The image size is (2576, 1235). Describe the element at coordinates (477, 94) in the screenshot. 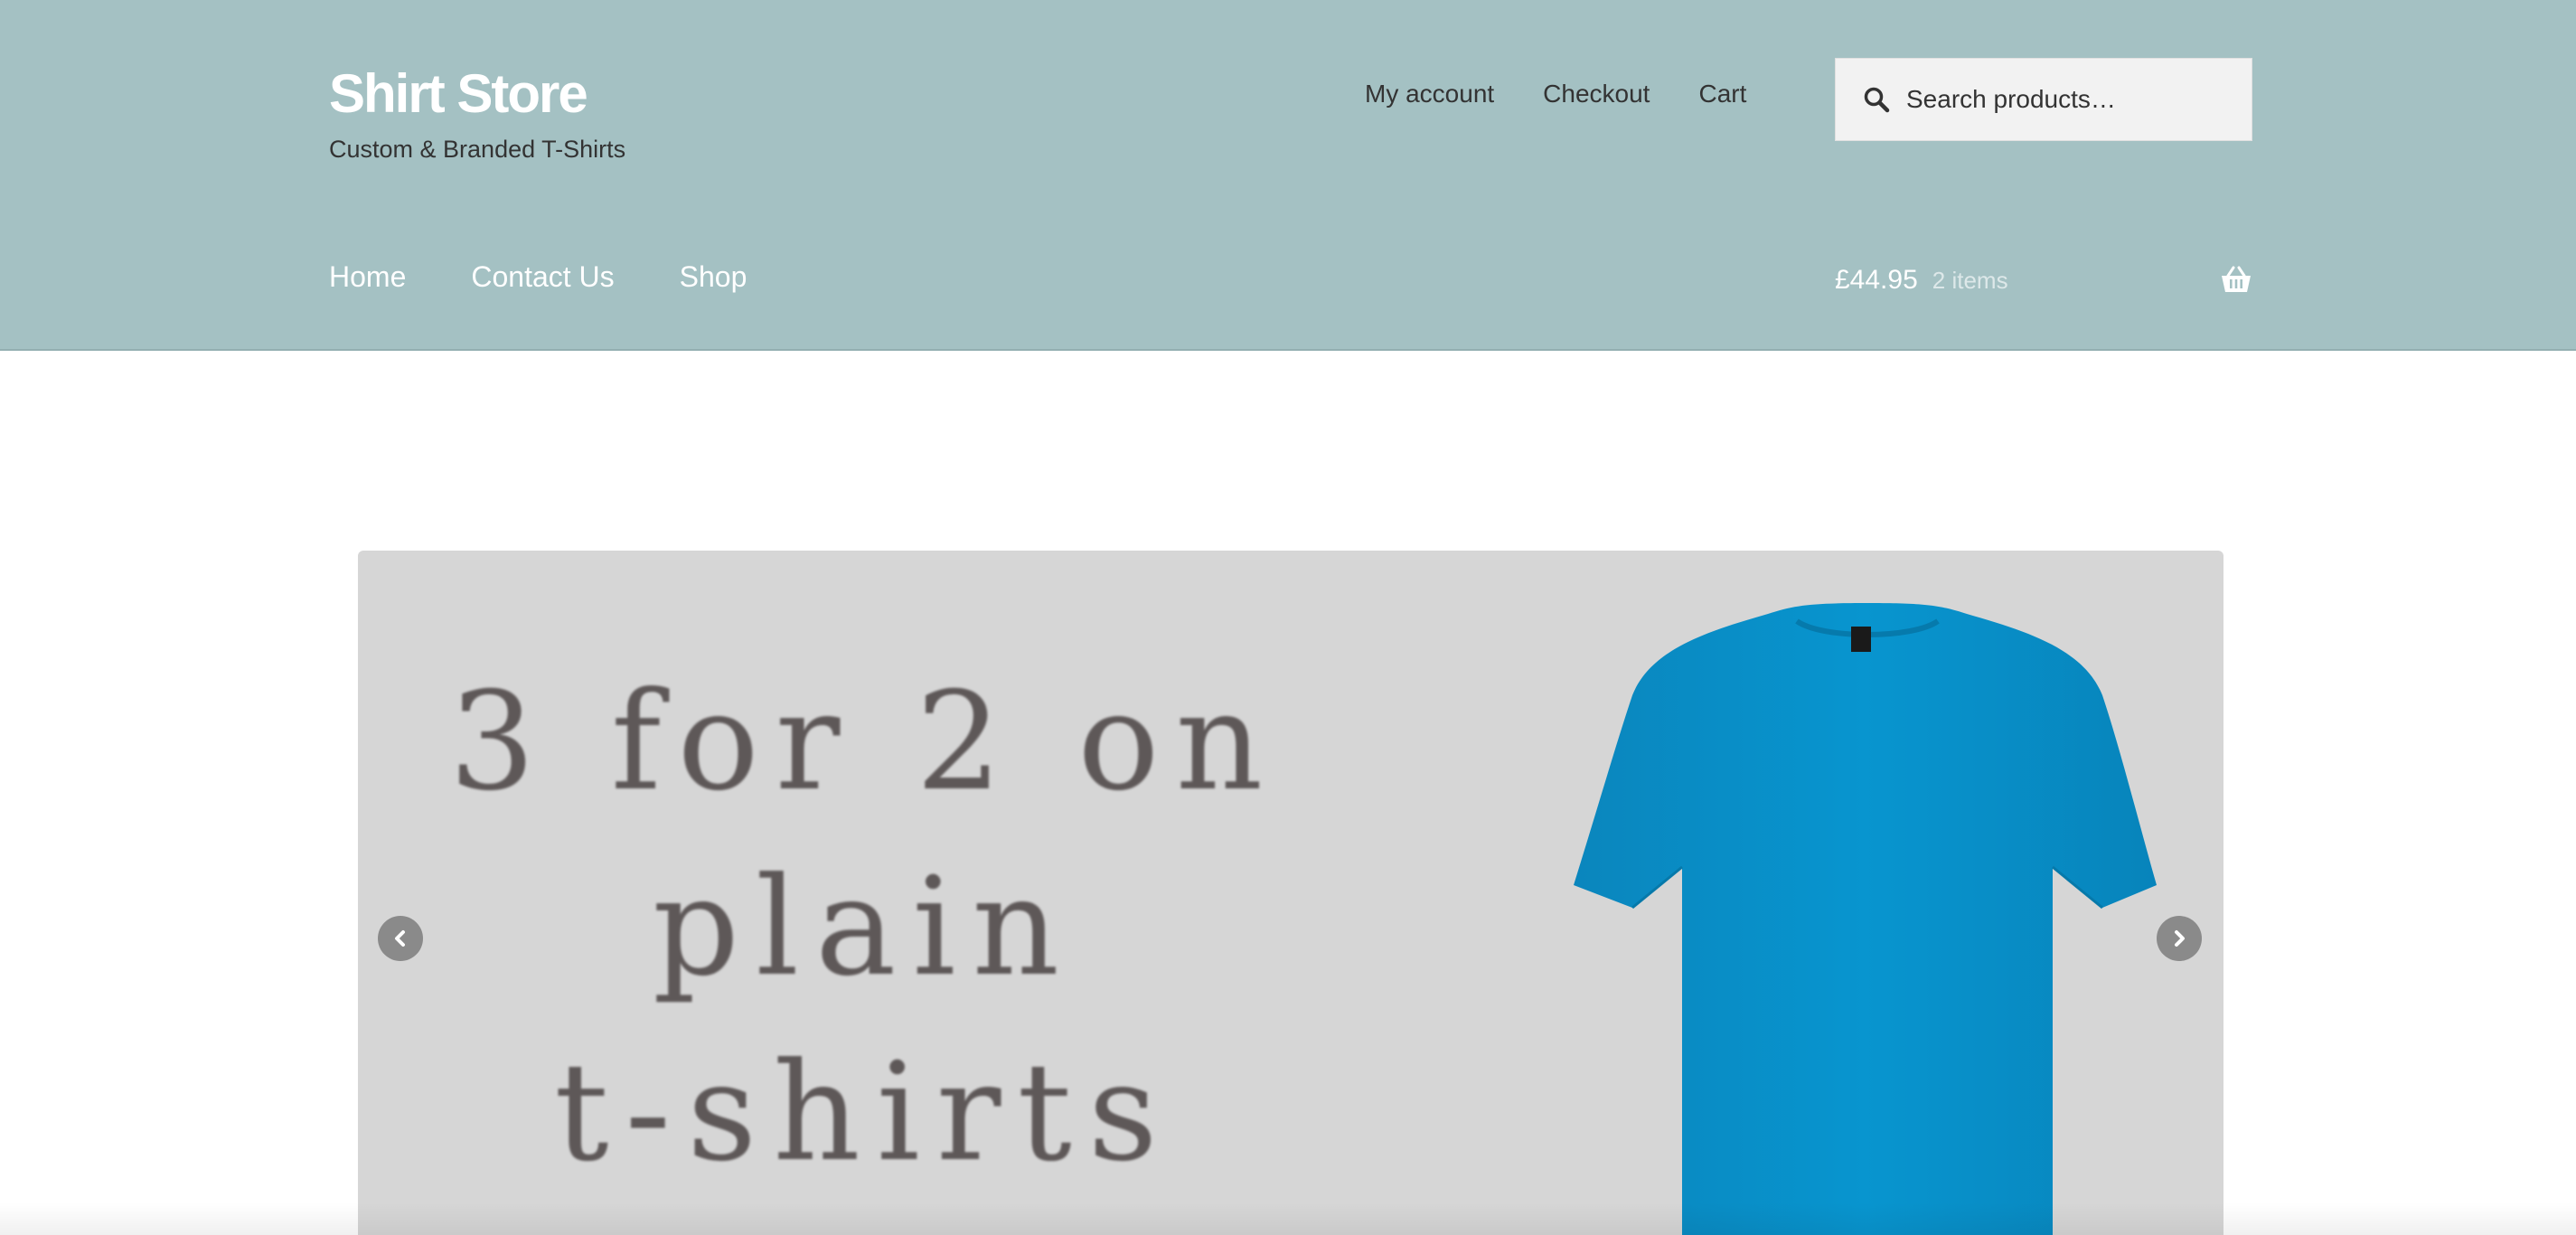

I see `site-title: Shirt Store` at that location.